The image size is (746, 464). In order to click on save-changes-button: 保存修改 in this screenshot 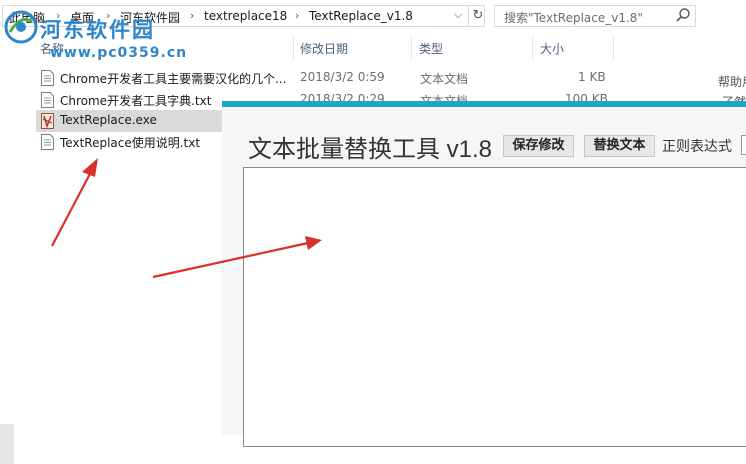, I will do `click(538, 146)`.